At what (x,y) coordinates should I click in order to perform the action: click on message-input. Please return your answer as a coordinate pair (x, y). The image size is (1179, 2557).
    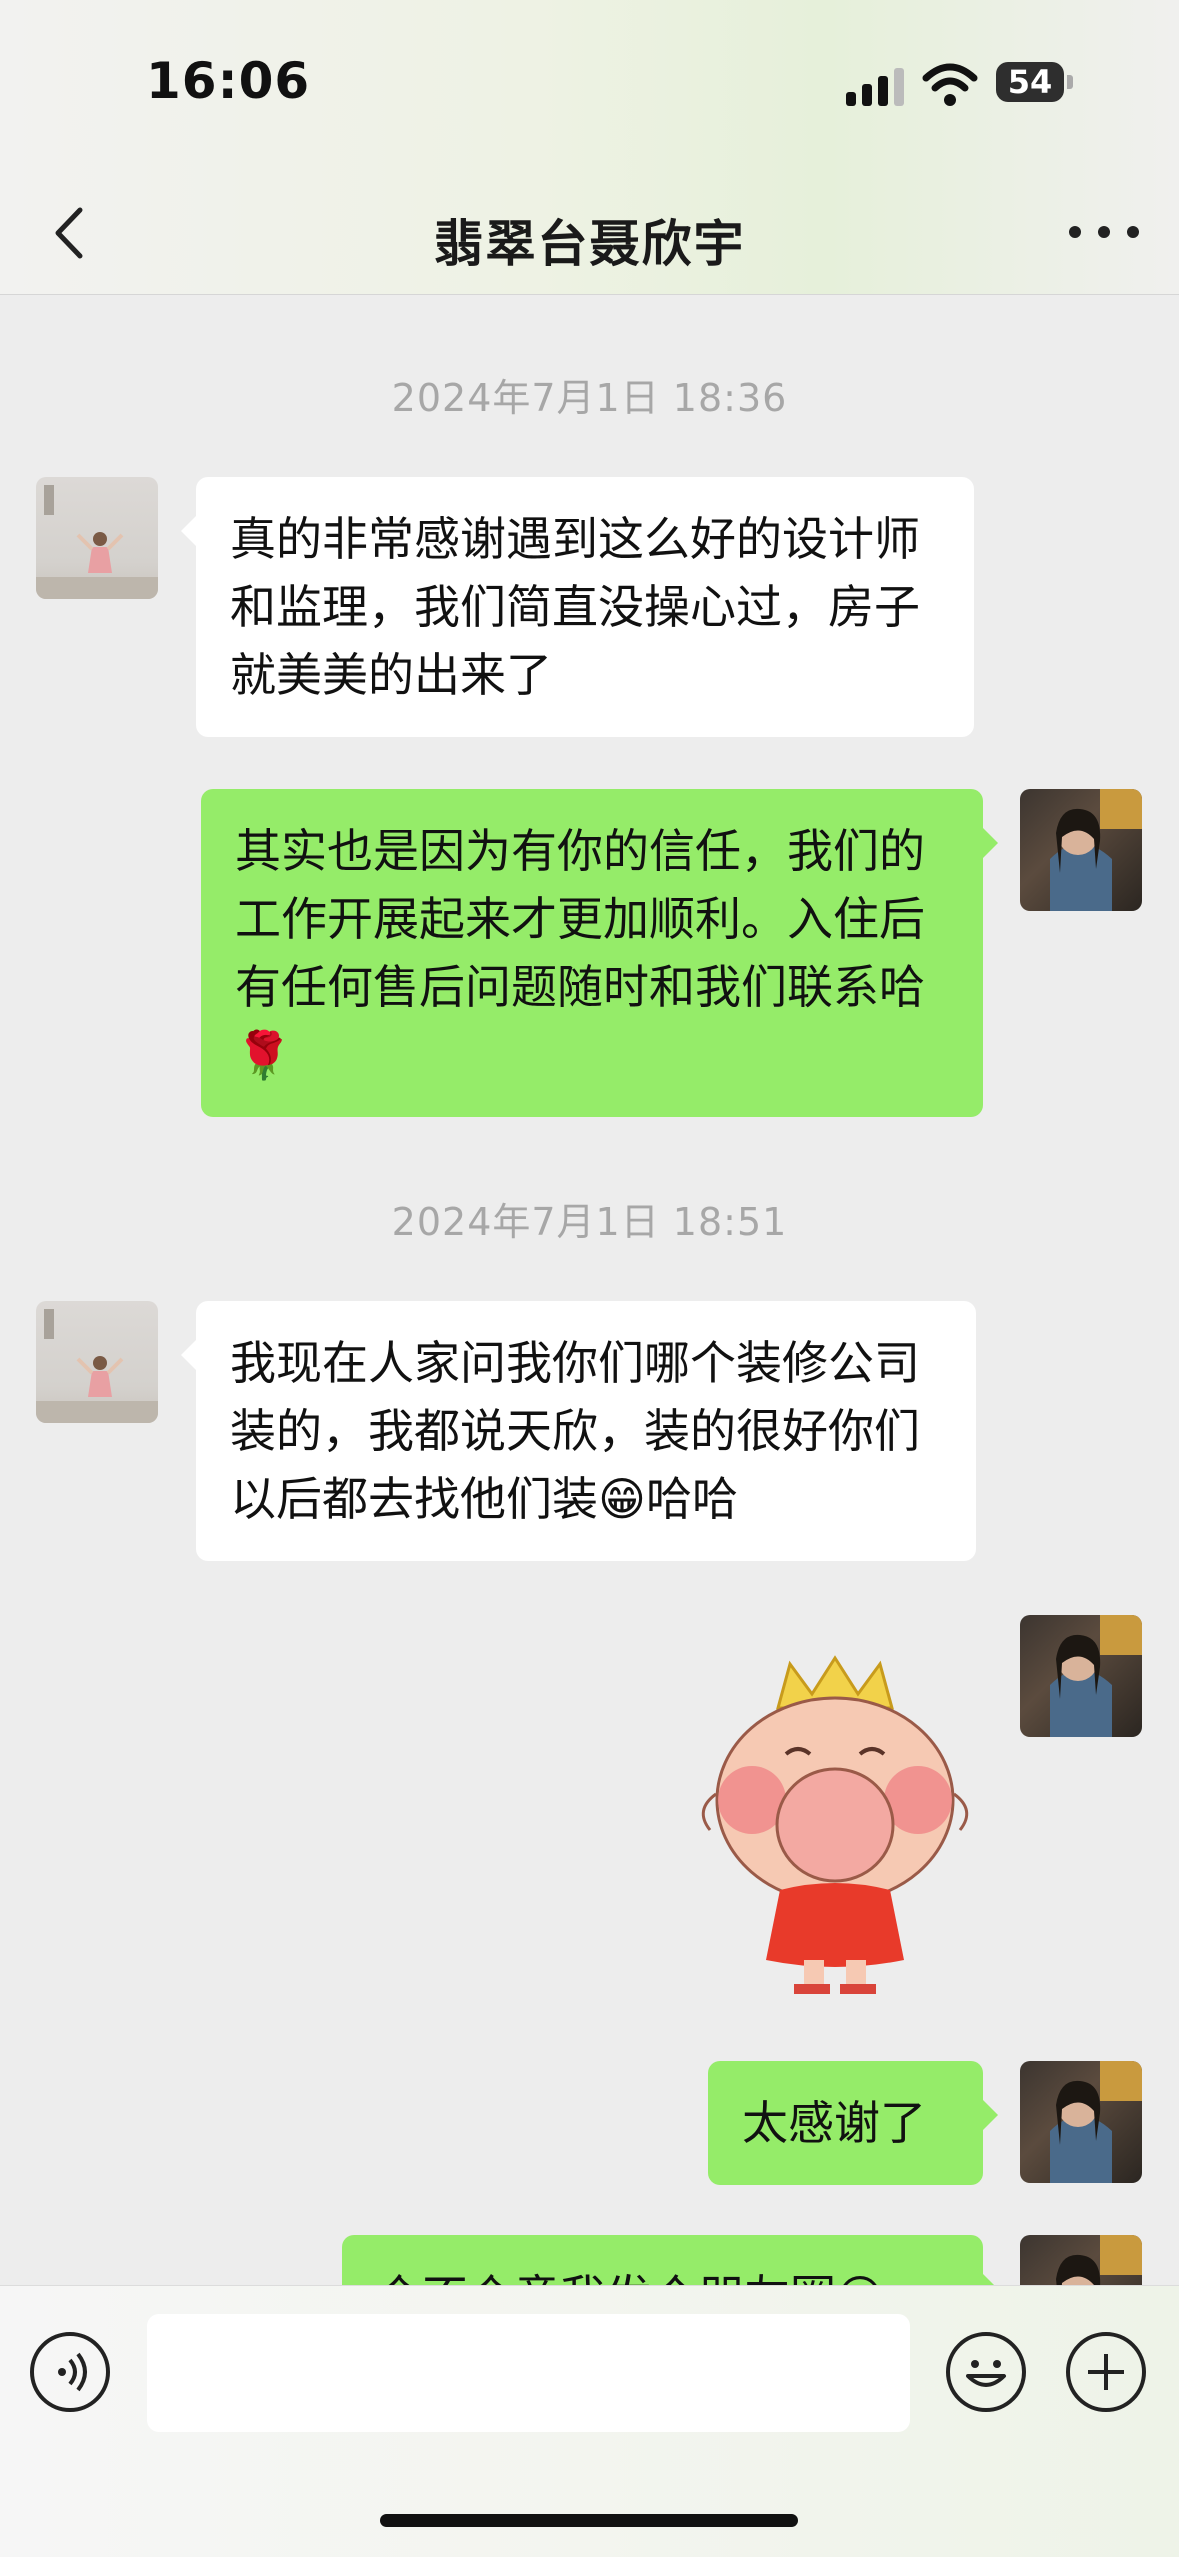
    Looking at the image, I should click on (528, 2373).